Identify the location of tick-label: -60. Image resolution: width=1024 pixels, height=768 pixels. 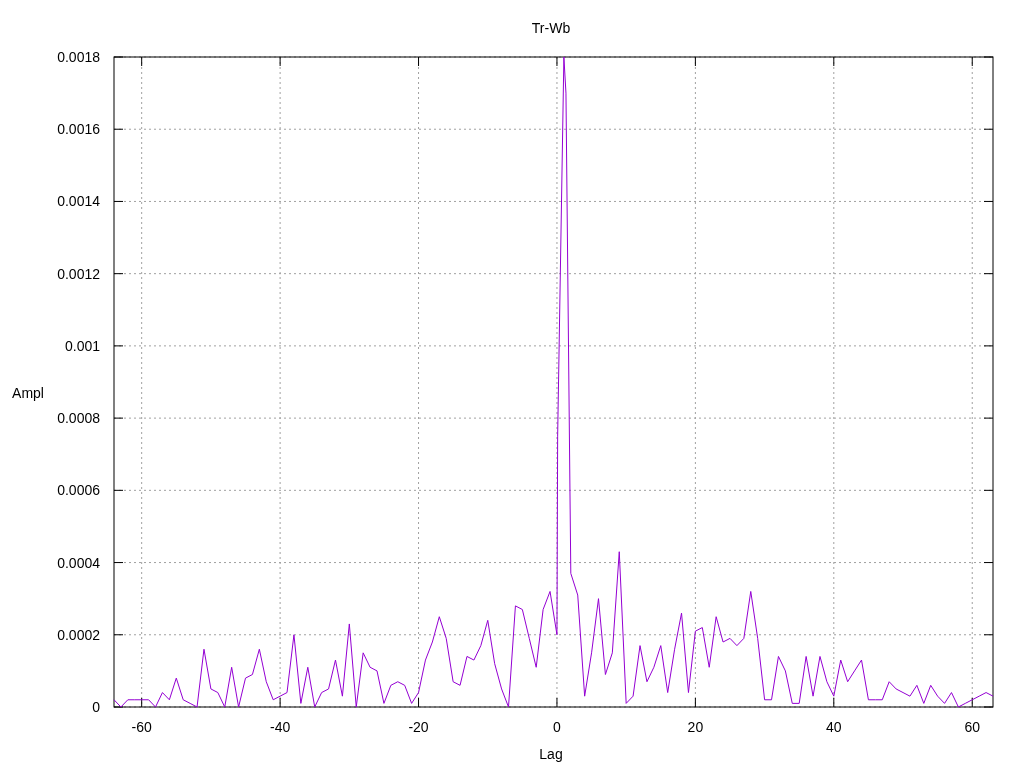
(141, 727).